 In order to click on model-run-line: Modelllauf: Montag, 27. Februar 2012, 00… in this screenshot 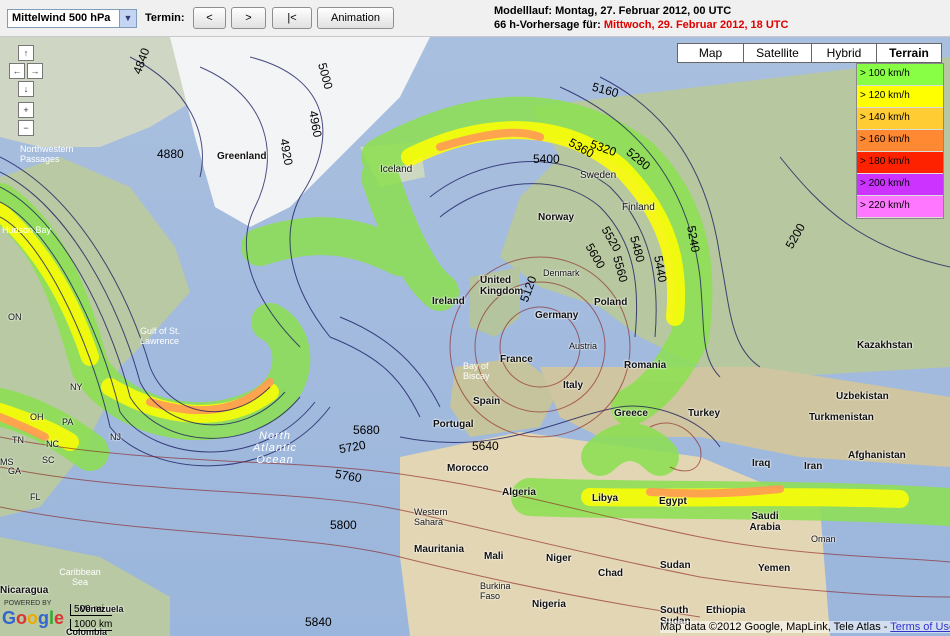, I will do `click(612, 11)`.